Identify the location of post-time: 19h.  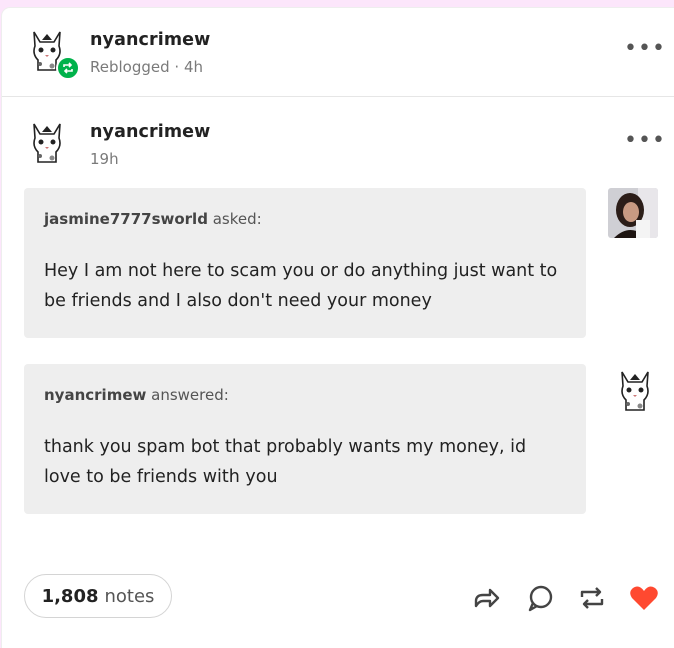
(104, 159).